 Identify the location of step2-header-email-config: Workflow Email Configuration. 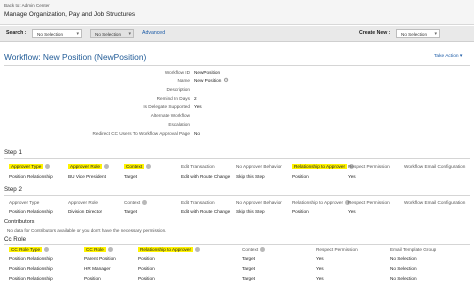
(435, 202).